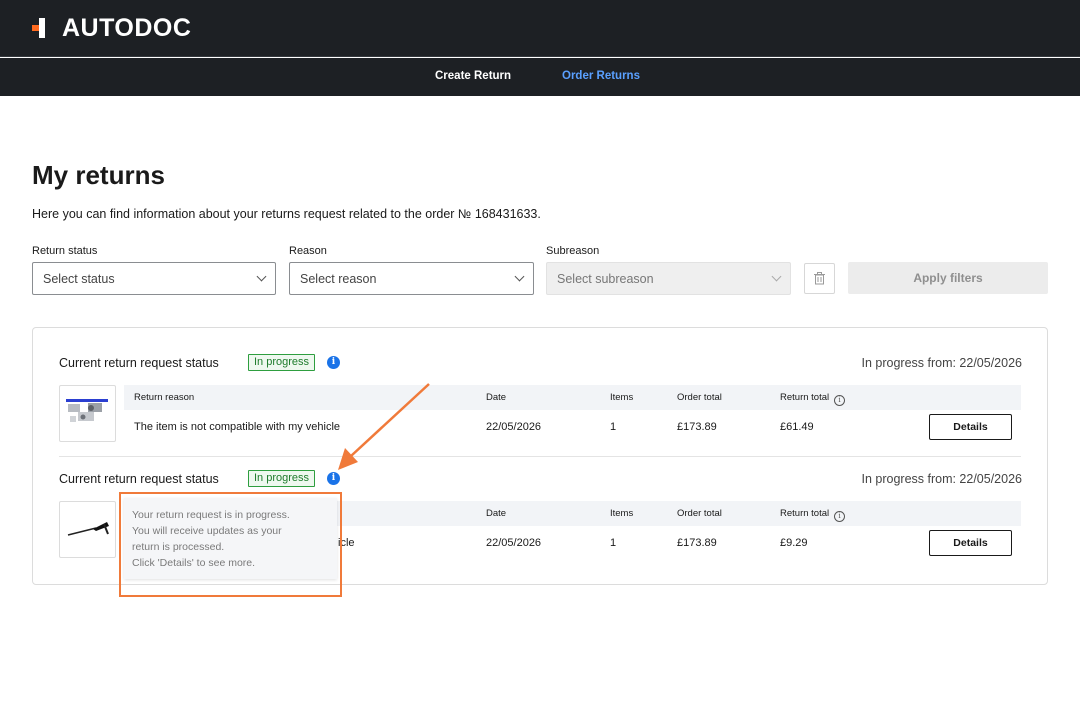  Describe the element at coordinates (794, 543) in the screenshot. I see `cell-return-total: £9.29` at that location.